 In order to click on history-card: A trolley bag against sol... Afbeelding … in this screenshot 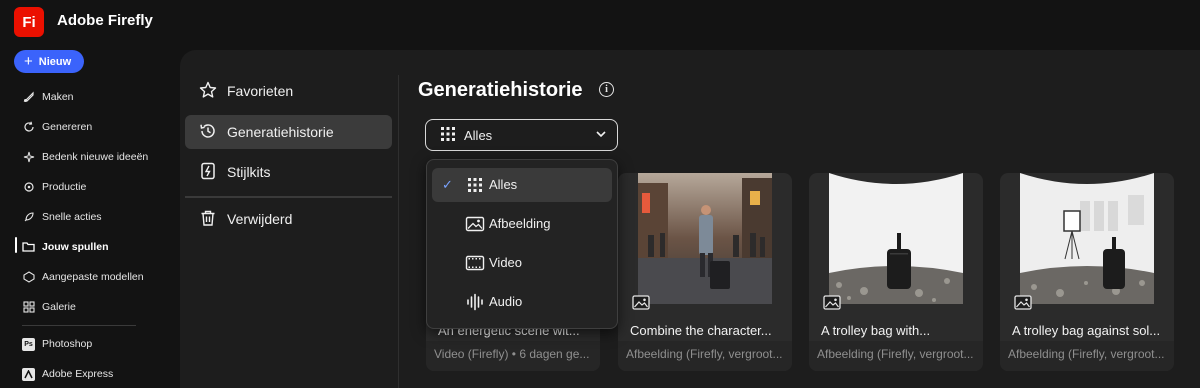, I will do `click(1087, 272)`.